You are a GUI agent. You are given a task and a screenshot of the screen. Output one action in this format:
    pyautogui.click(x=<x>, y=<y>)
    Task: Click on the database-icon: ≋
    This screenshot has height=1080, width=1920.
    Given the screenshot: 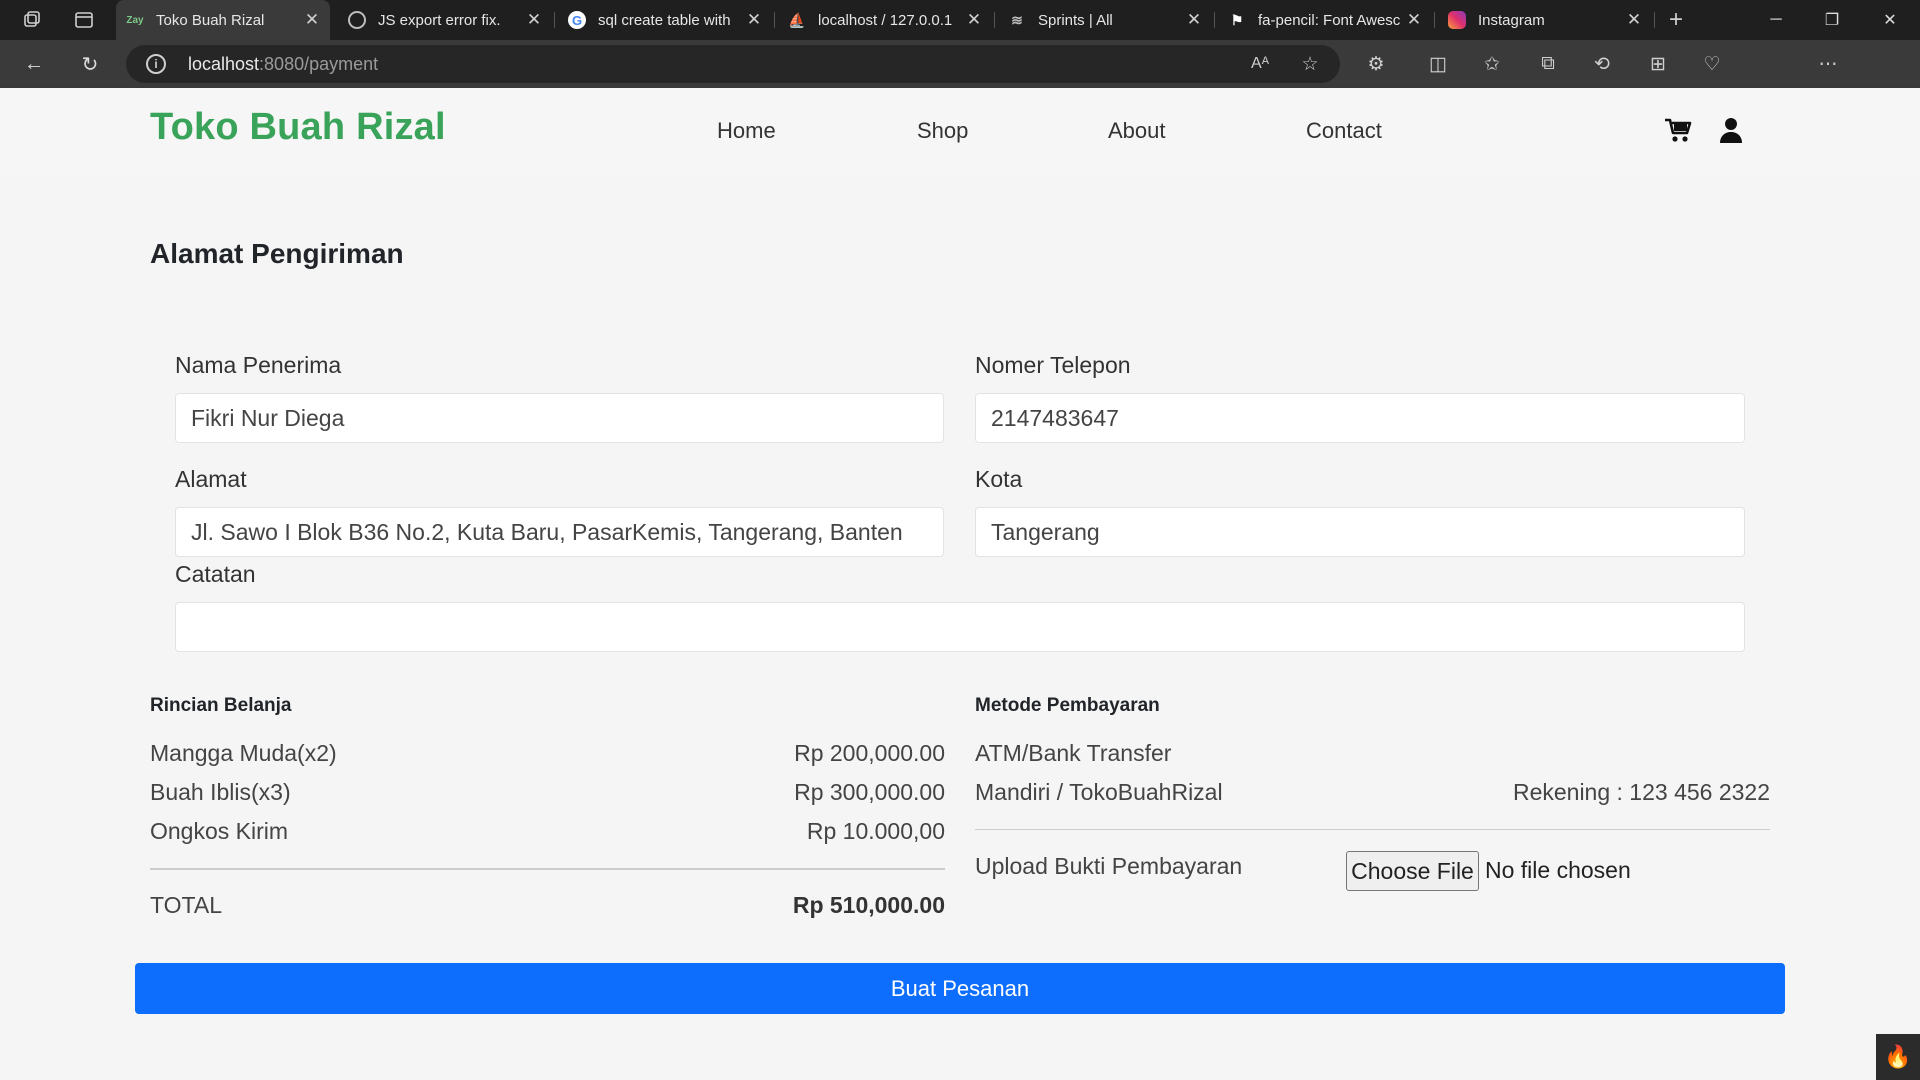 What is the action you would take?
    pyautogui.click(x=1017, y=19)
    